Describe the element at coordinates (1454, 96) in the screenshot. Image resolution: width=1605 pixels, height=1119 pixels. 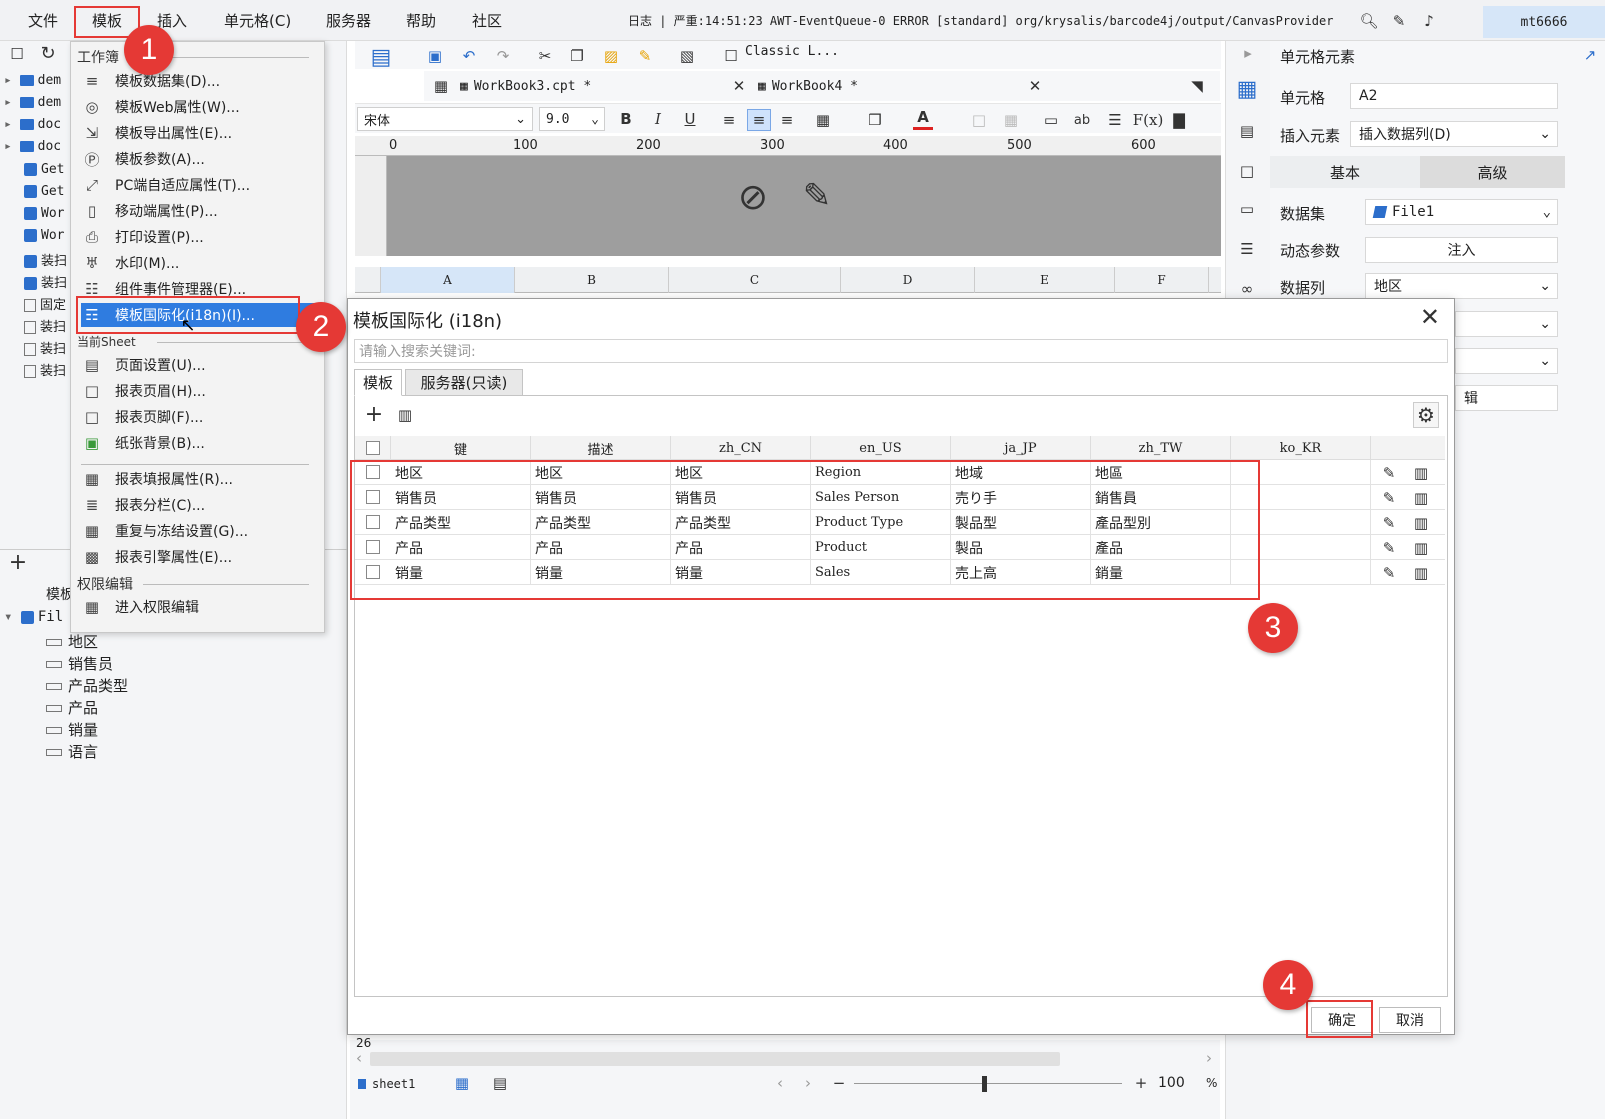
I see `cell-input: A2` at that location.